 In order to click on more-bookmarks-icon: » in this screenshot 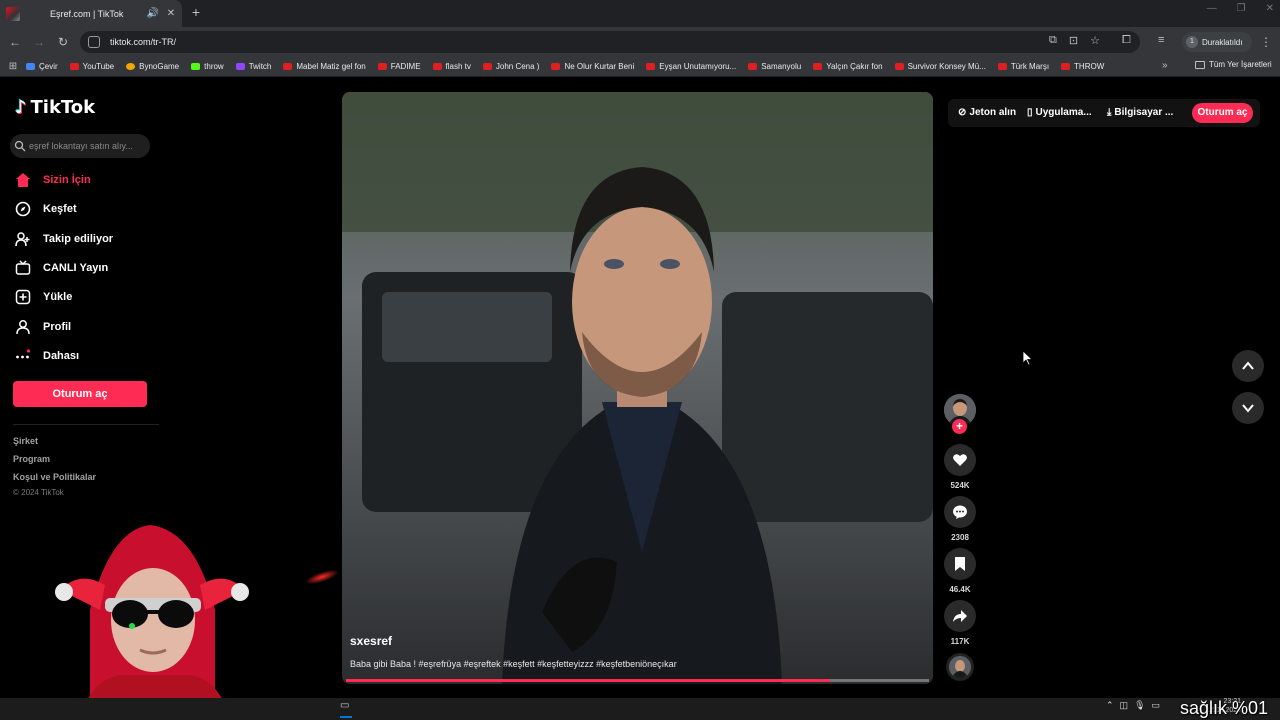, I will do `click(1165, 65)`.